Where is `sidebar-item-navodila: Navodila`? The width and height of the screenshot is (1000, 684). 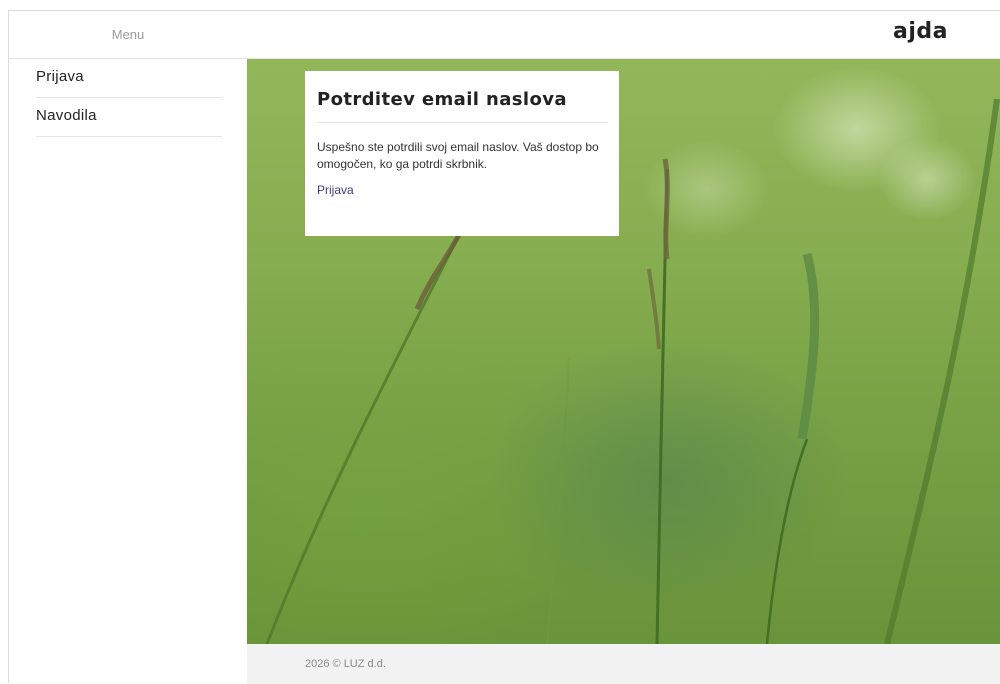
sidebar-item-navodila: Navodila is located at coordinates (129, 117).